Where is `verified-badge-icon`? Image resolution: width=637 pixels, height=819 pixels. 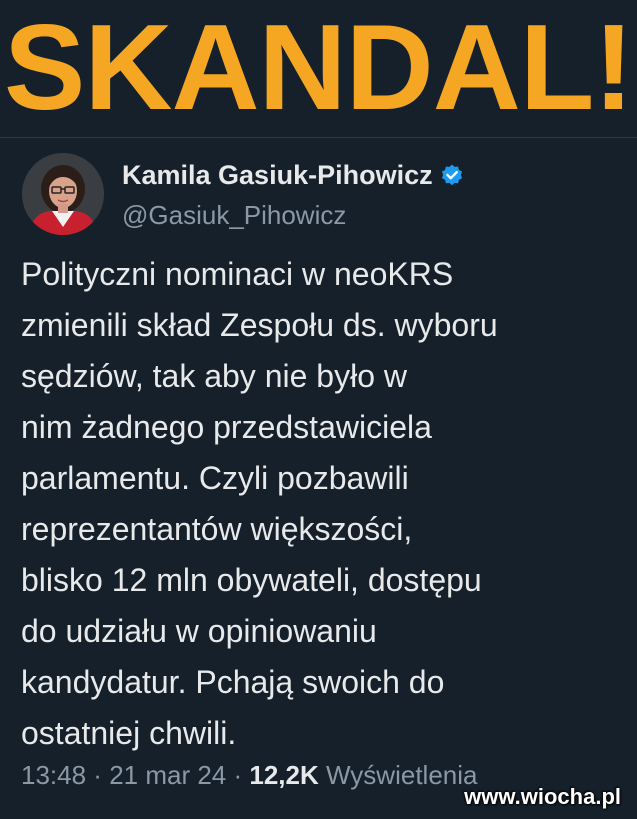 verified-badge-icon is located at coordinates (451, 174).